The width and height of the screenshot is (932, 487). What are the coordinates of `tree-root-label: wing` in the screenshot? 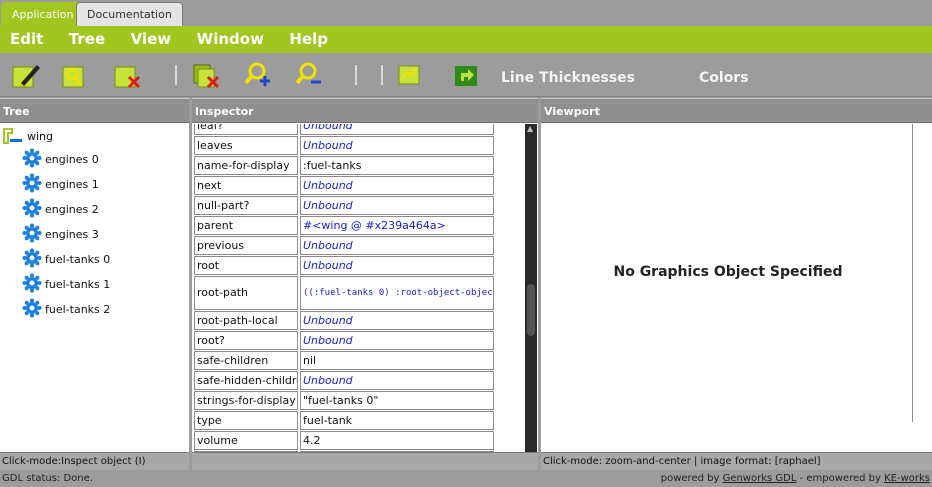 It's located at (40, 136).